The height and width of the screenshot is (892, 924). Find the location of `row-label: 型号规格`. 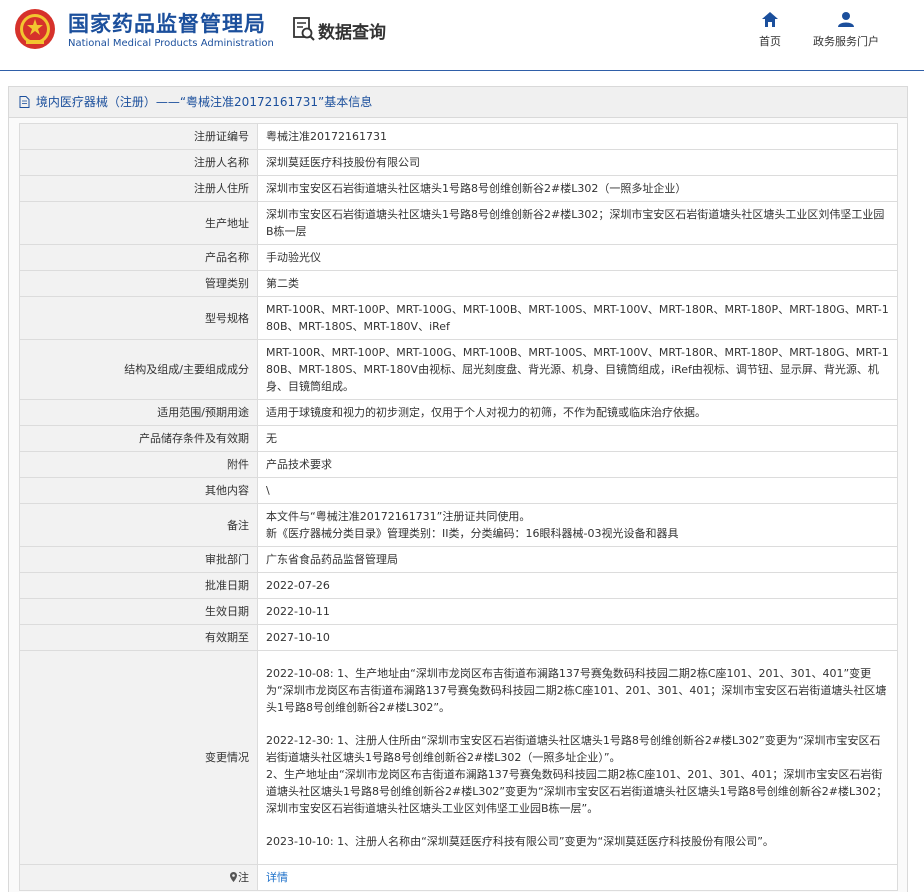

row-label: 型号规格 is located at coordinates (138, 318).